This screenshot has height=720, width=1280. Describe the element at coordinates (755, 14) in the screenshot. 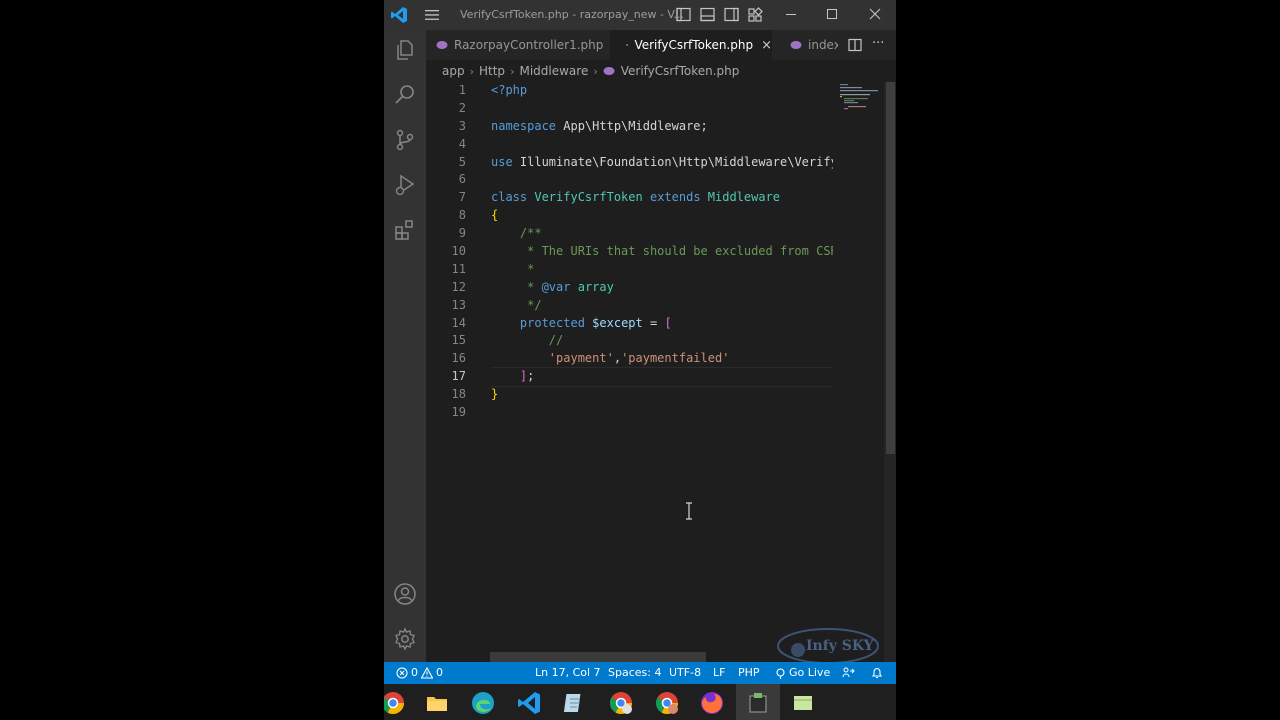

I see `customize-layout-icon` at that location.